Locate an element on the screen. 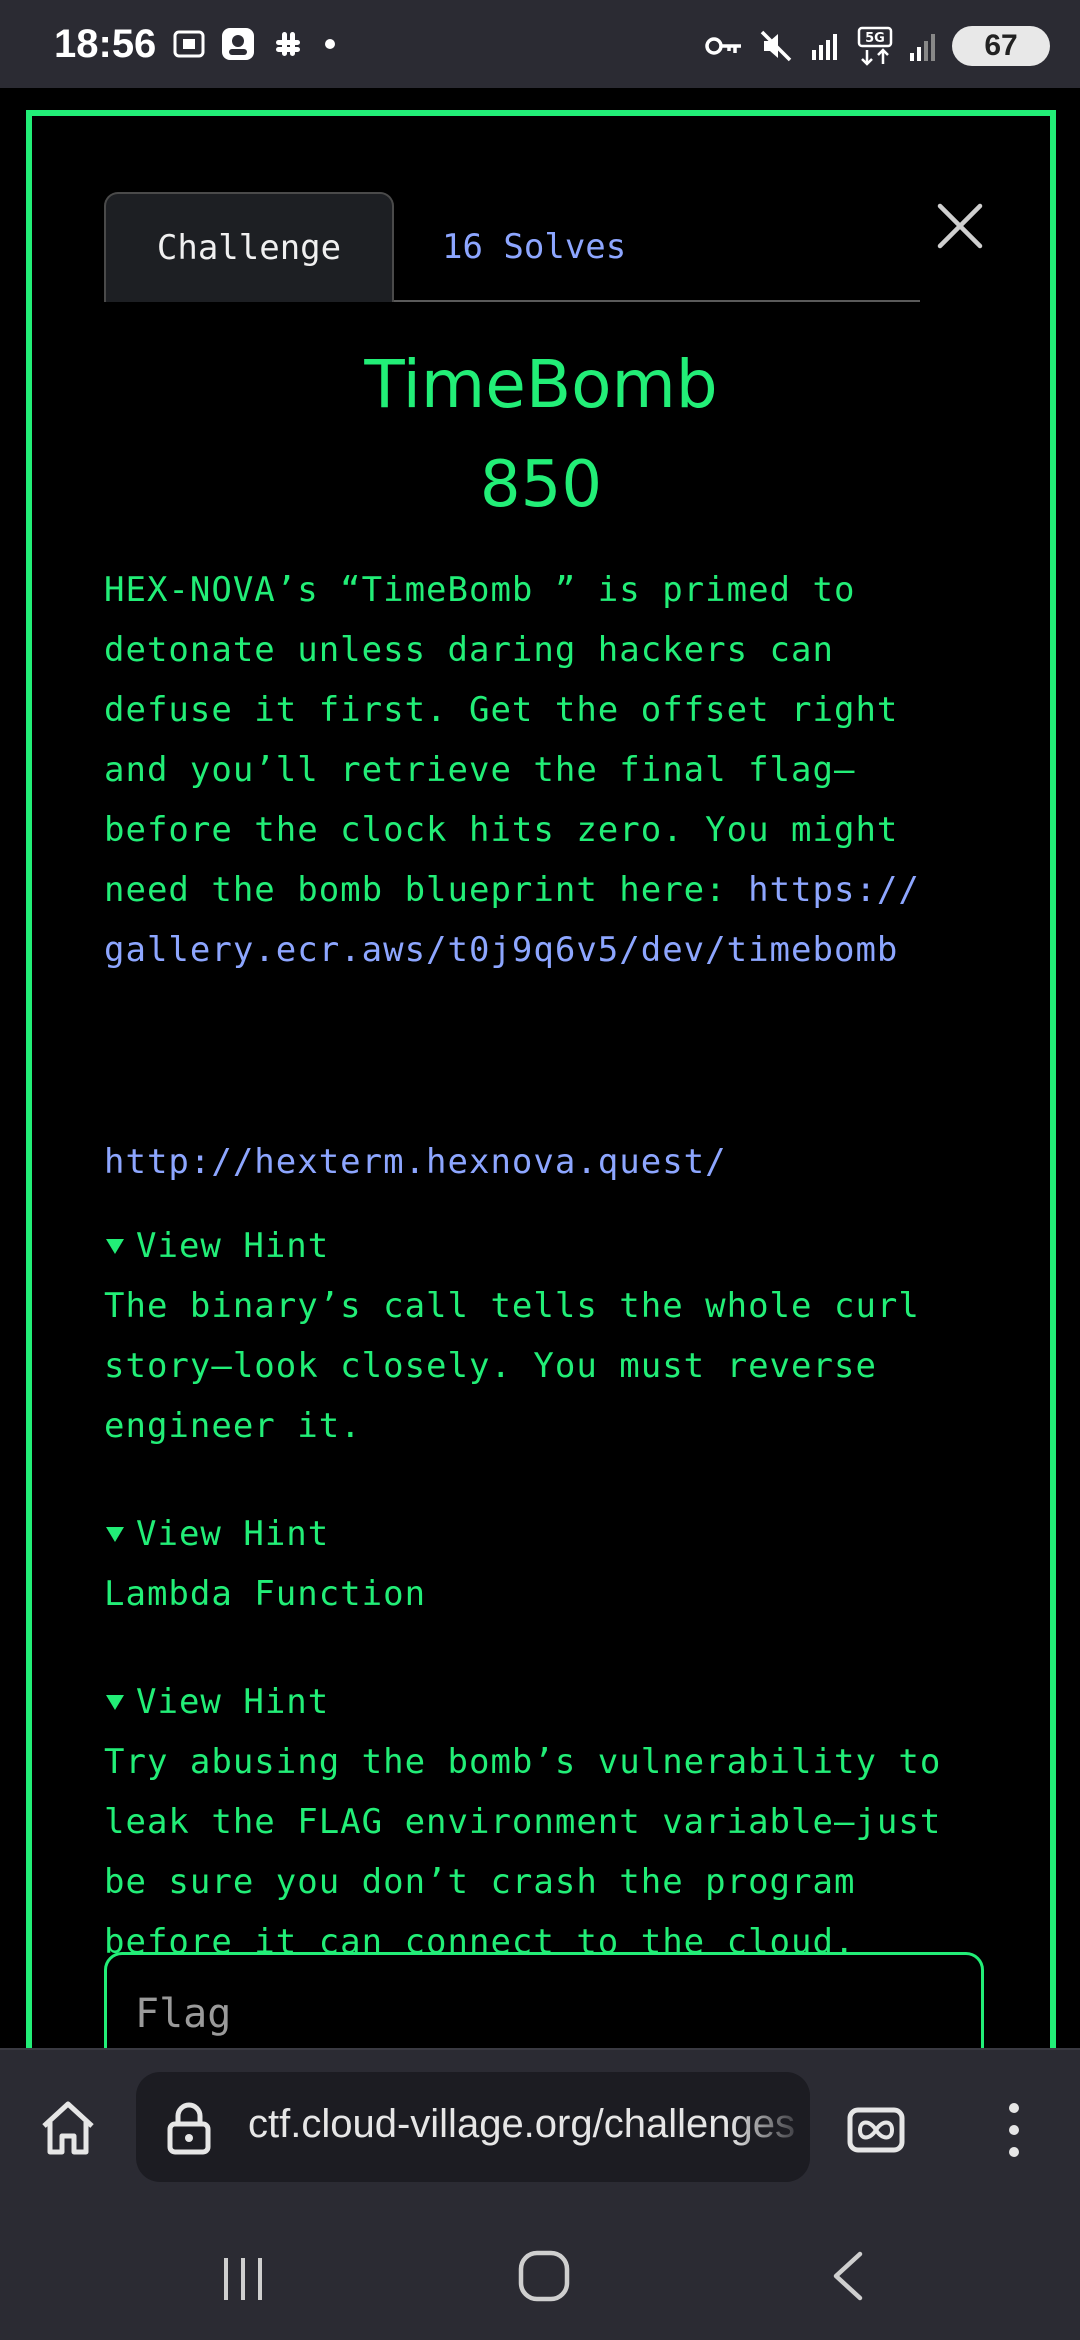 The height and width of the screenshot is (2340, 1080). hint-text: Lambda Function is located at coordinates (265, 1594).